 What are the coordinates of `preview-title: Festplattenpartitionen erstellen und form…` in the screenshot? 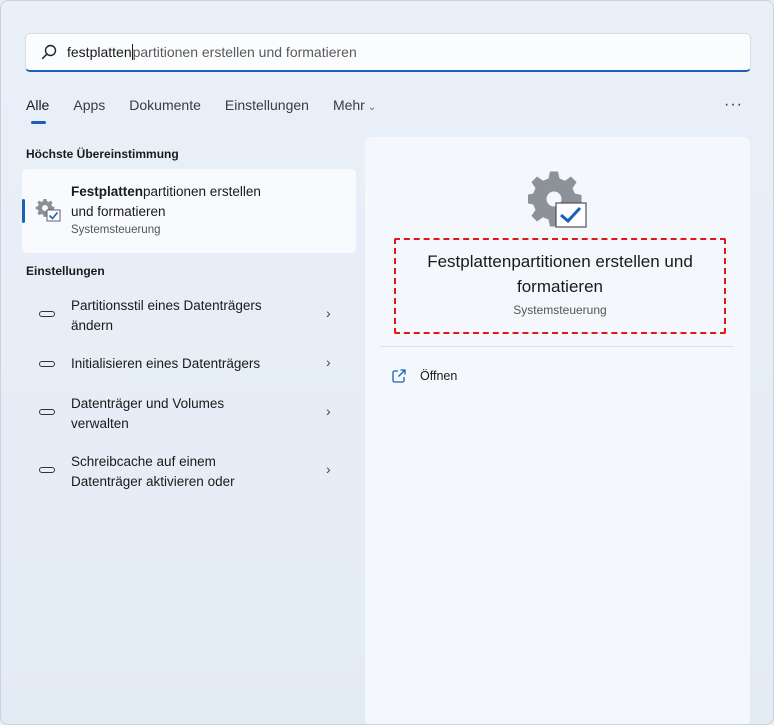 It's located at (560, 274).